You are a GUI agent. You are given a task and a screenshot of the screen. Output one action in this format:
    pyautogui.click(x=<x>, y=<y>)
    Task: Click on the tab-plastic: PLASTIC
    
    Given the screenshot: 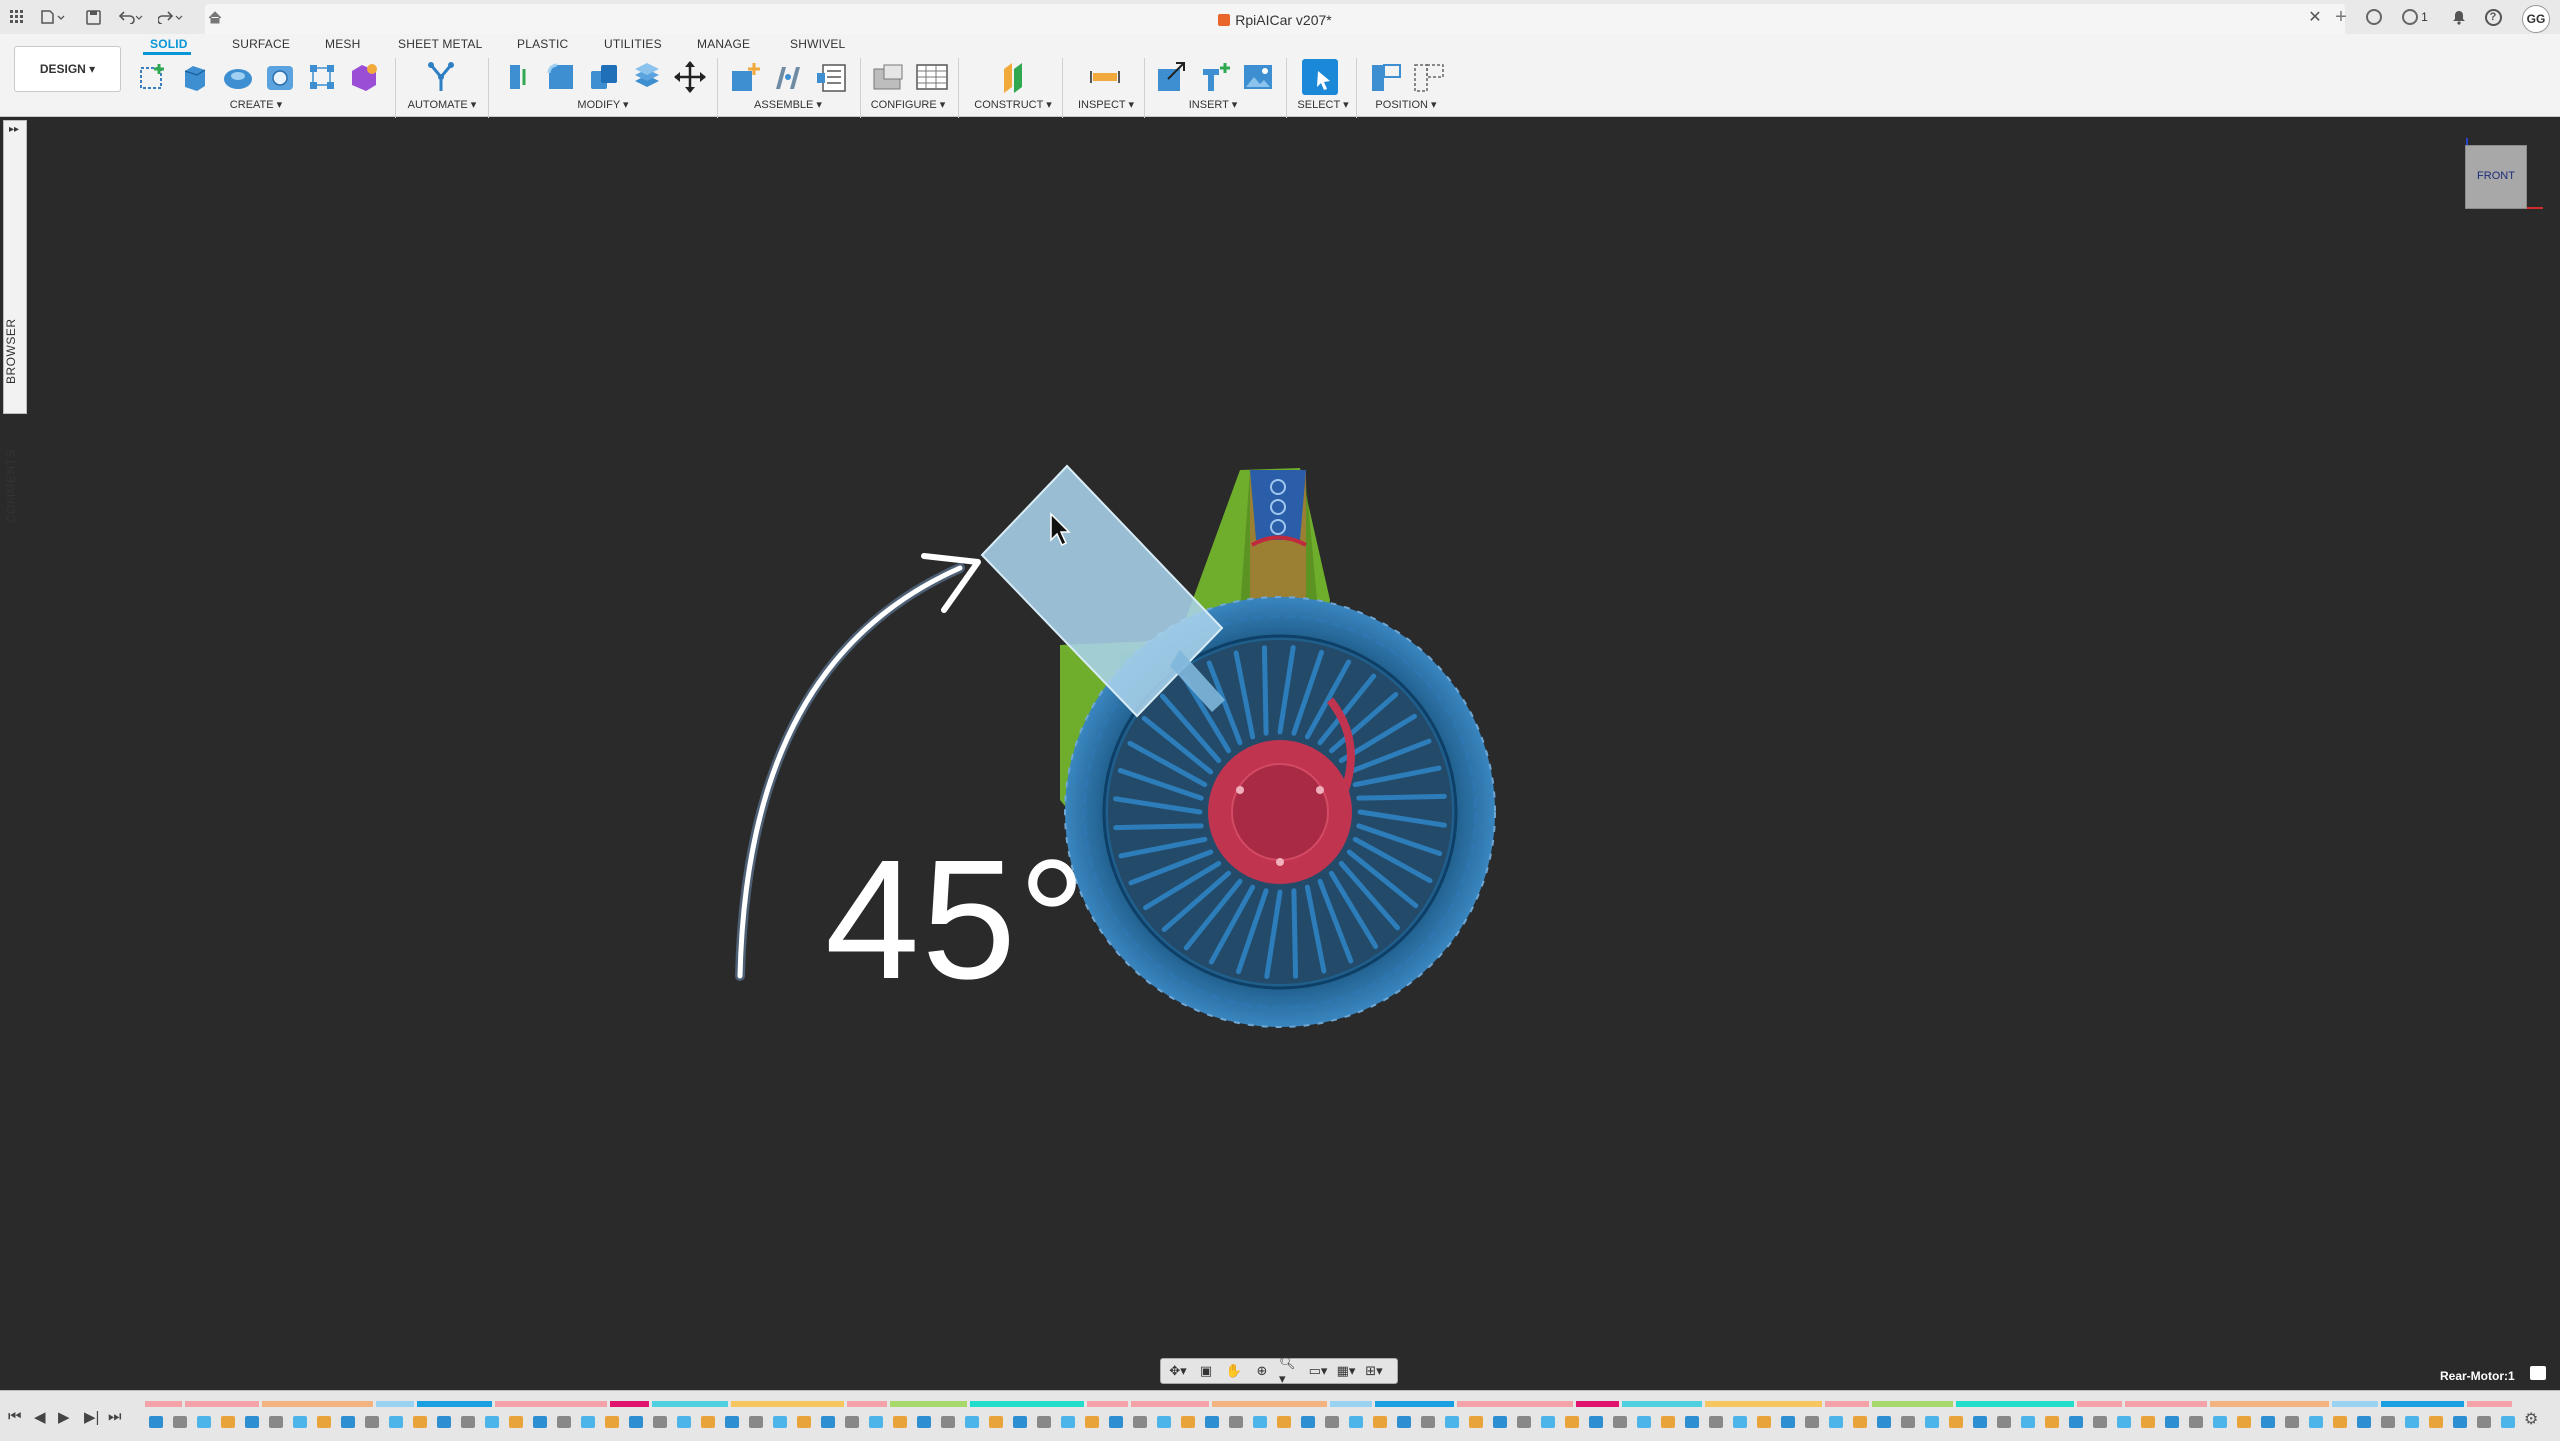 What is the action you would take?
    pyautogui.click(x=542, y=44)
    